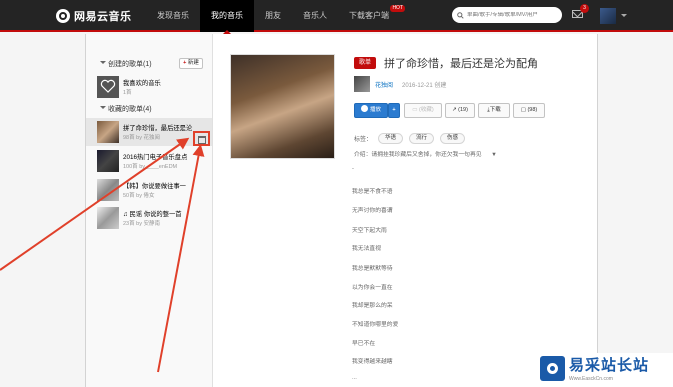  What do you see at coordinates (609, 365) in the screenshot?
I see `watermark-text: 易采站长站` at bounding box center [609, 365].